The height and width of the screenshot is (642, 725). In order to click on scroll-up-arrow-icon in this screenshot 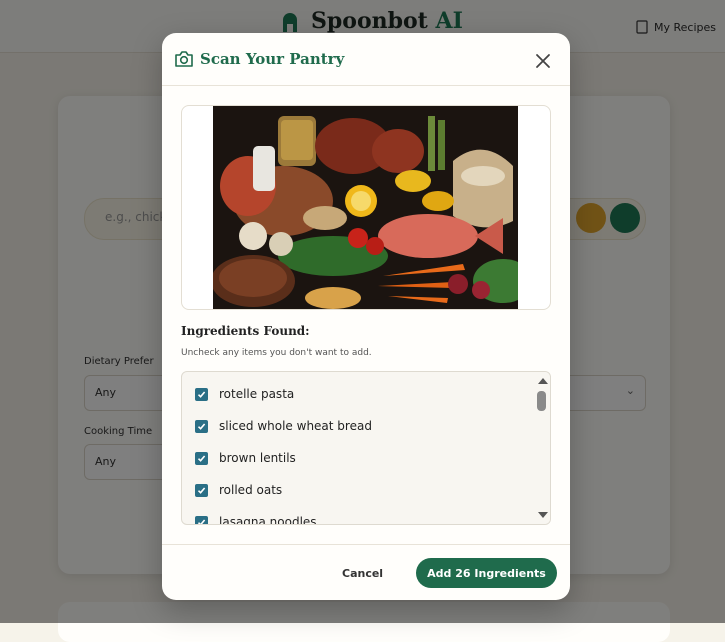, I will do `click(543, 381)`.